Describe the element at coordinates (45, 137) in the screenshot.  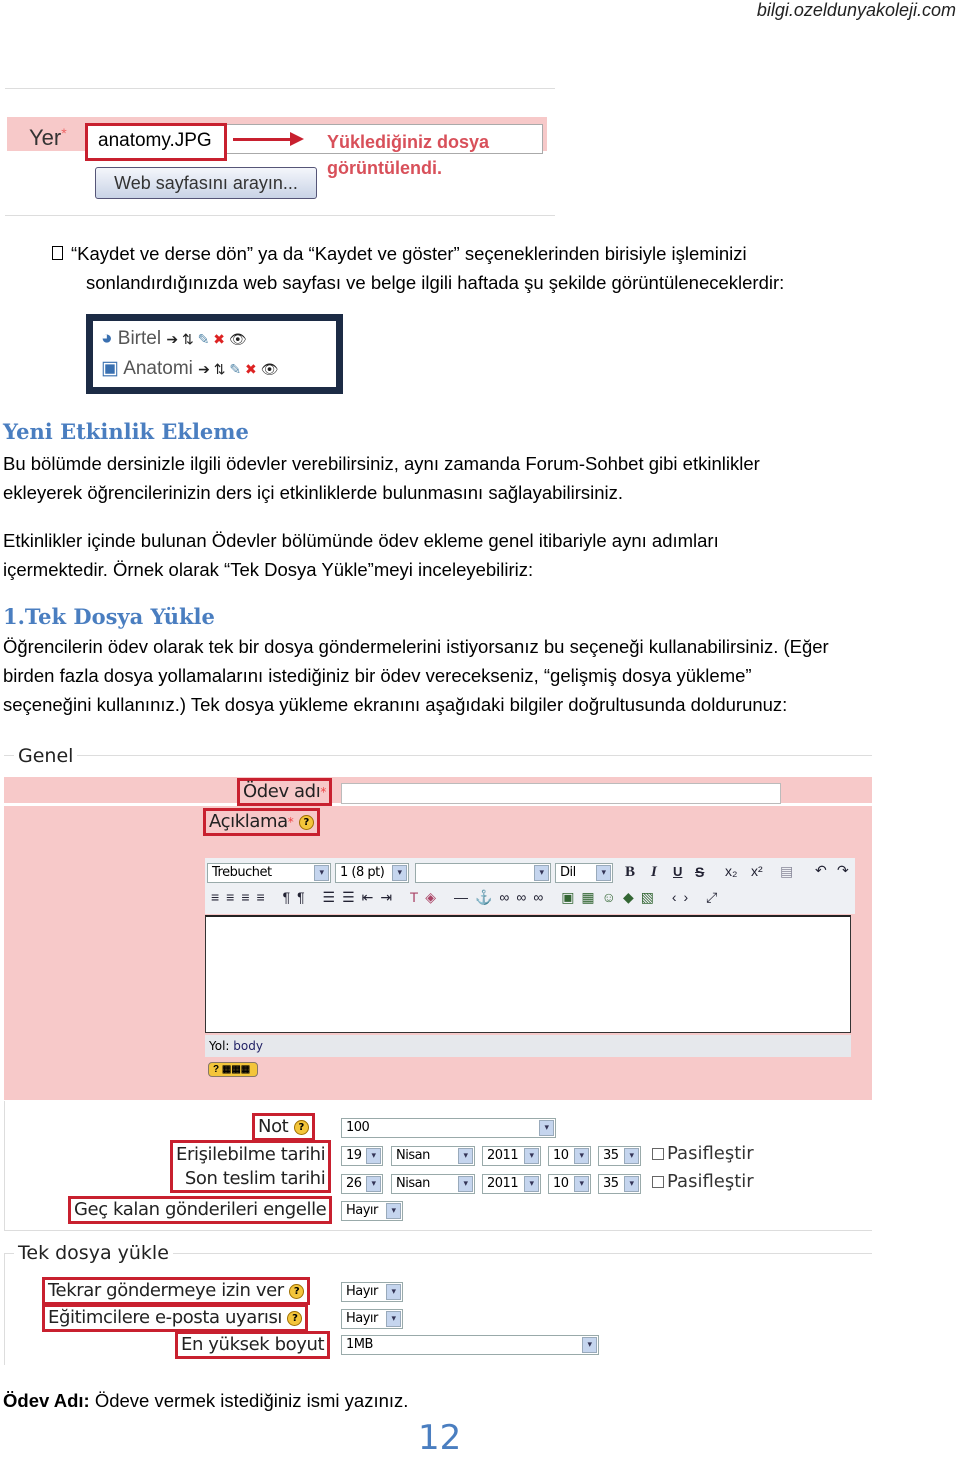
I see `location-label: Yer` at that location.